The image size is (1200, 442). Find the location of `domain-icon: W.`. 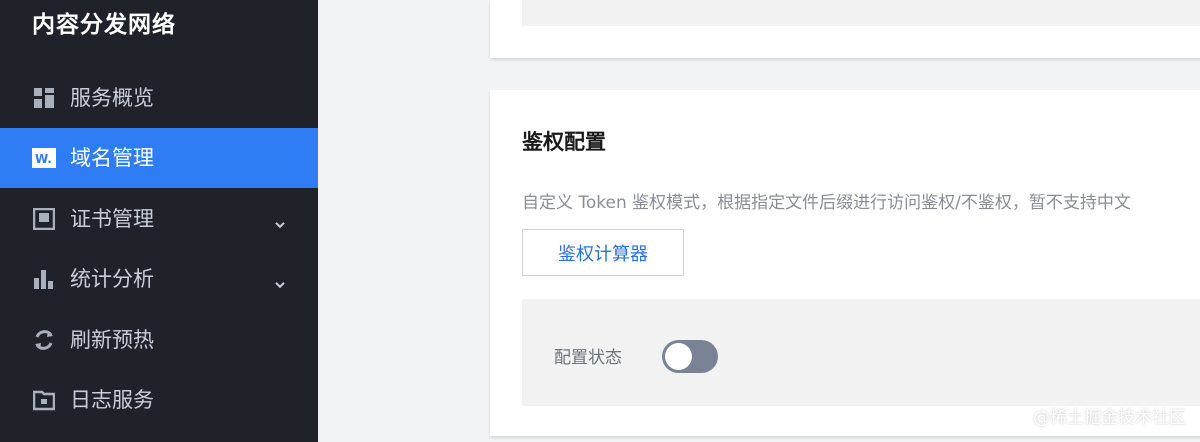

domain-icon: W. is located at coordinates (44, 158).